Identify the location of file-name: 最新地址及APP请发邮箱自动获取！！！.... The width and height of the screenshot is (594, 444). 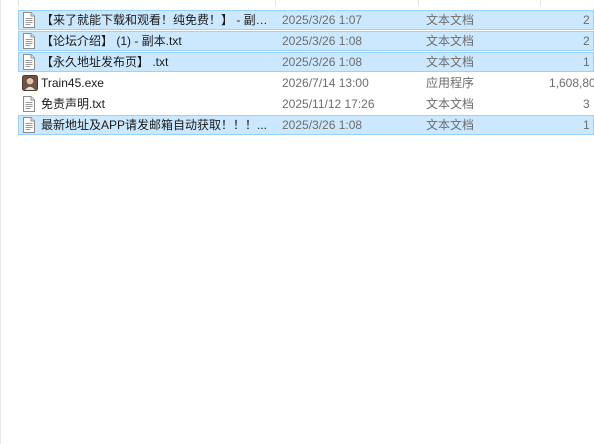
(154, 125).